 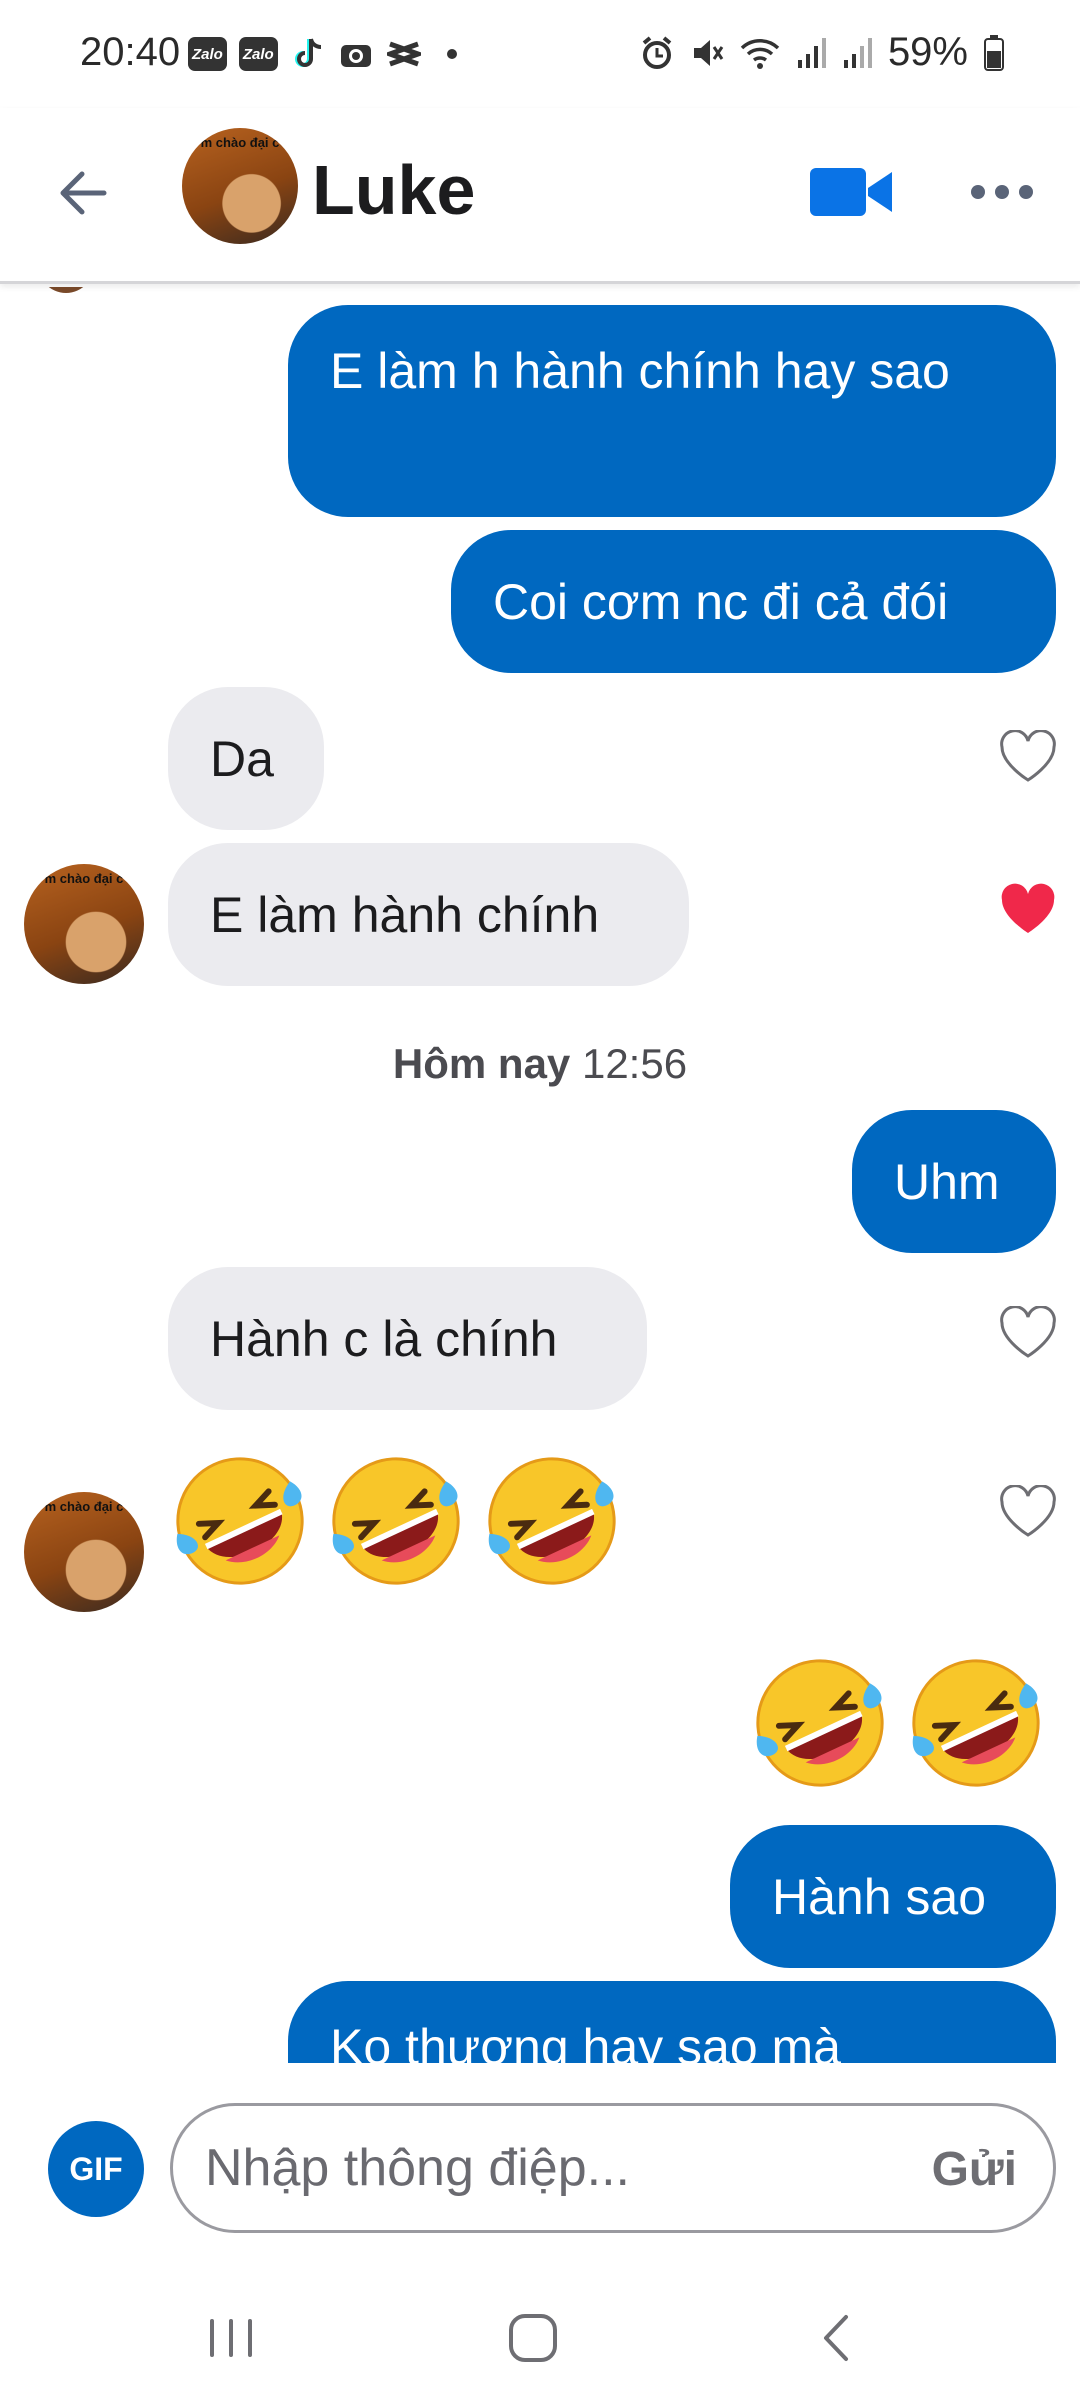 What do you see at coordinates (96, 2169) in the screenshot?
I see `gif-button: GIF` at bounding box center [96, 2169].